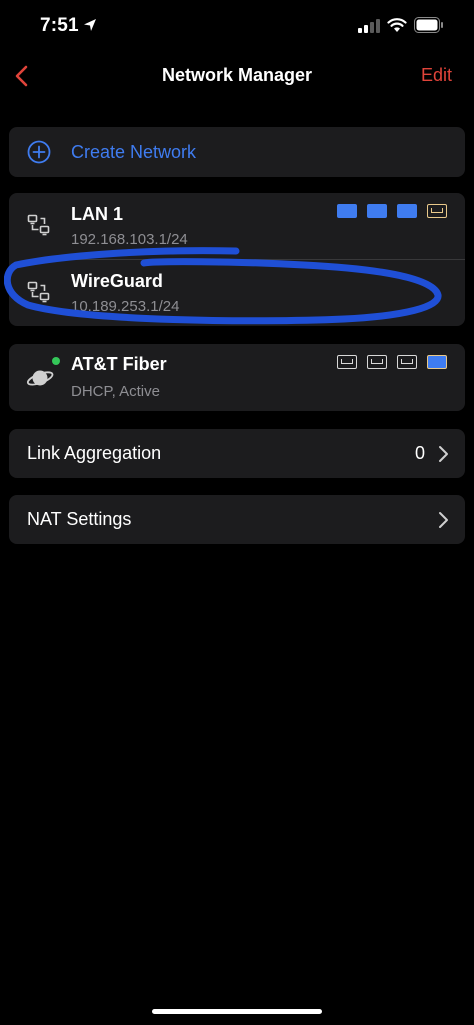 The image size is (474, 1025). What do you see at coordinates (369, 26) in the screenshot?
I see `cellular-signal-icon` at bounding box center [369, 26].